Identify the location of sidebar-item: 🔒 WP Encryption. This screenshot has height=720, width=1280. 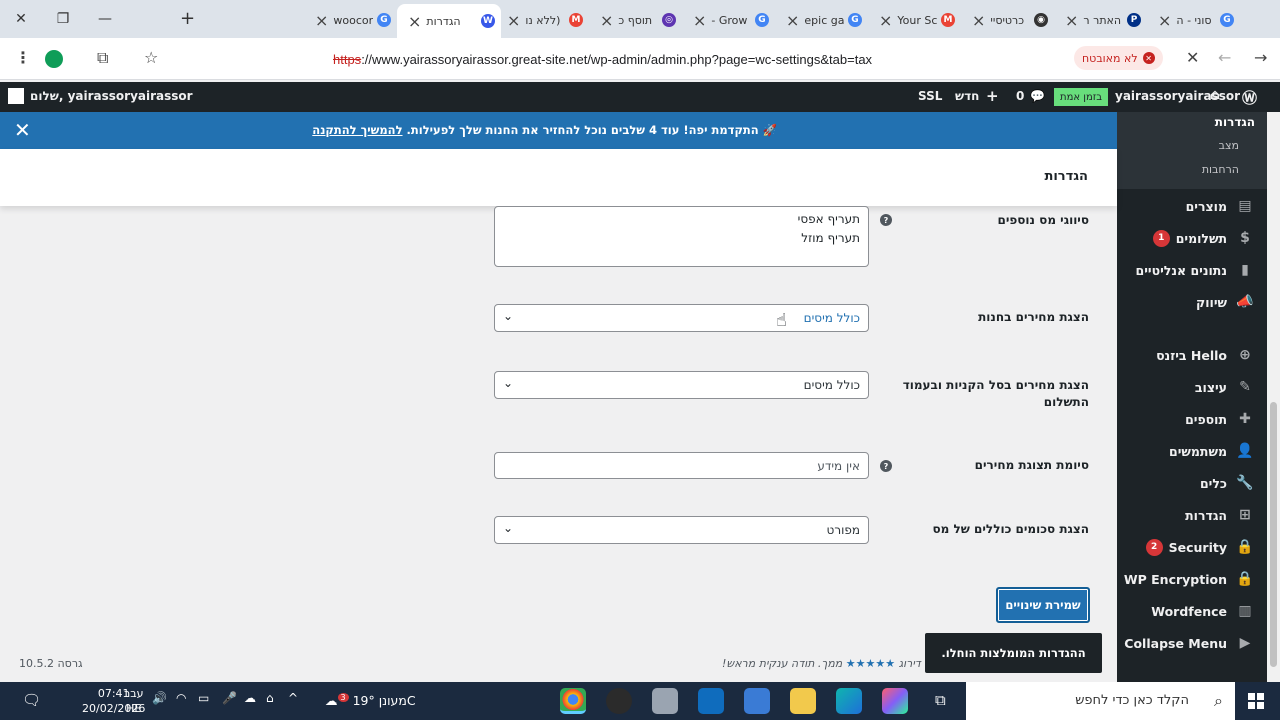
(1192, 579).